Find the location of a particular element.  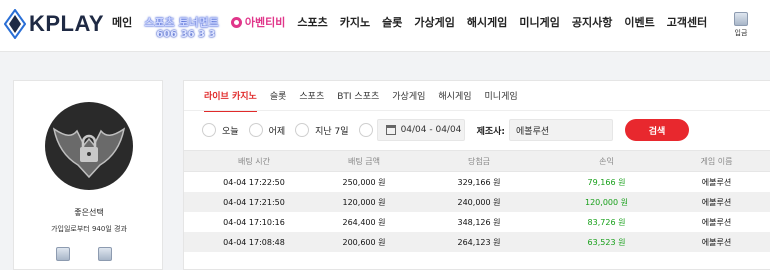

filter-today: 오늘 is located at coordinates (220, 130).